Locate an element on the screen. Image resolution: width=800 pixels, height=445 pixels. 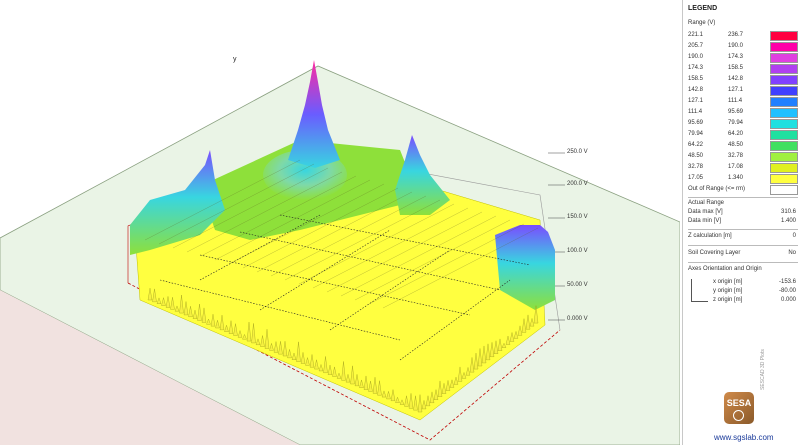
y-origin-value: -80.00 is located at coordinates (787, 291).